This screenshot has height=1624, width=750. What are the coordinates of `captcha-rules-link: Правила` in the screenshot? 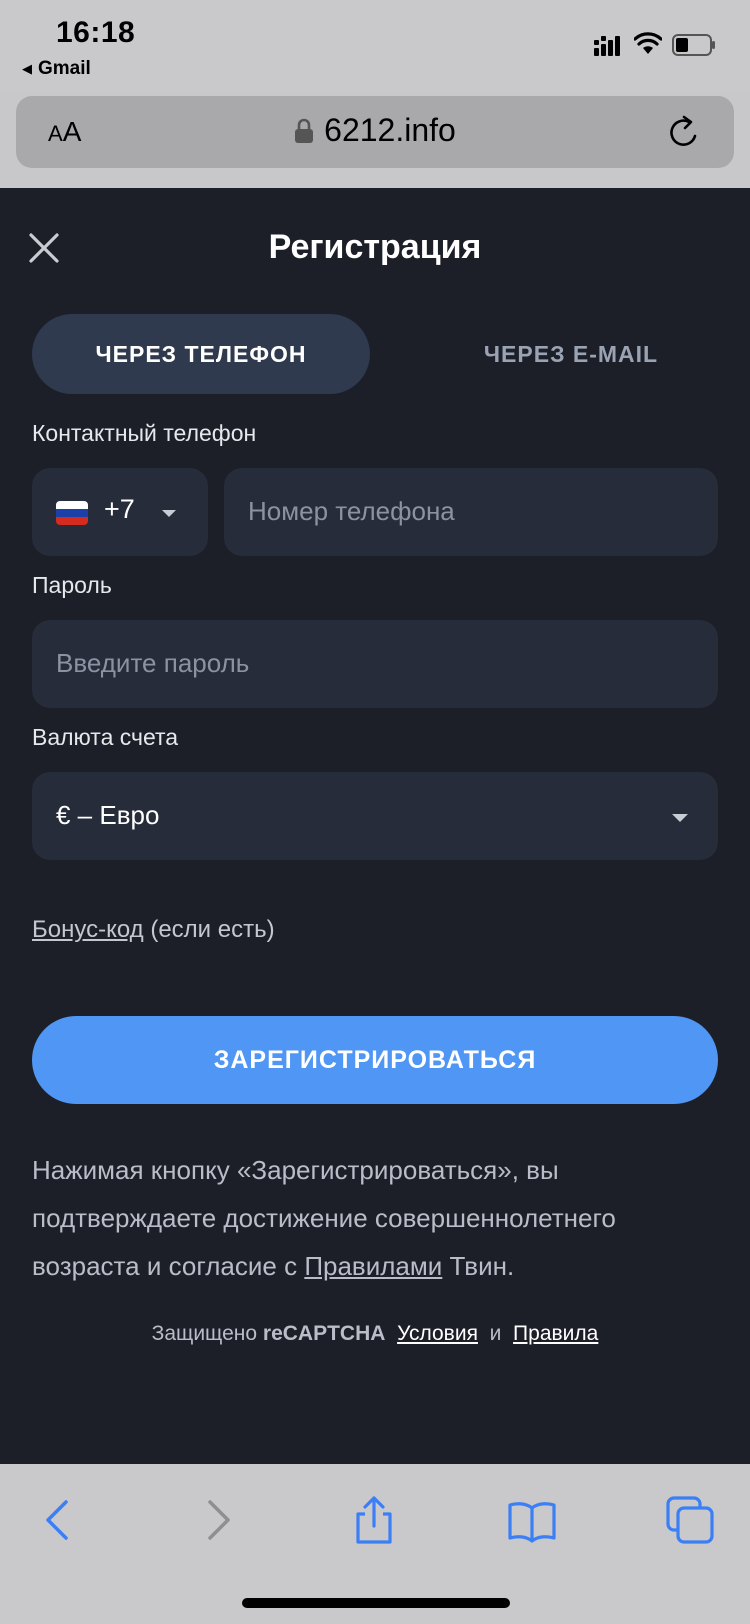 It's located at (555, 1333).